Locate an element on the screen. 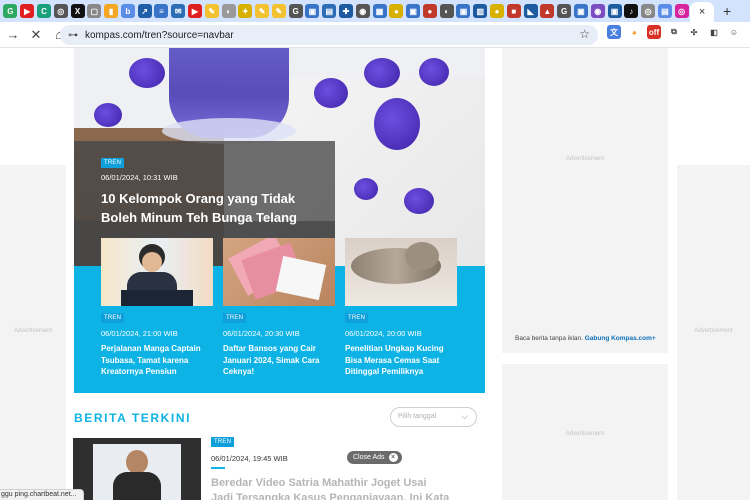 This screenshot has height=500, width=750. tab-favicon-21: ✚ is located at coordinates (346, 11).